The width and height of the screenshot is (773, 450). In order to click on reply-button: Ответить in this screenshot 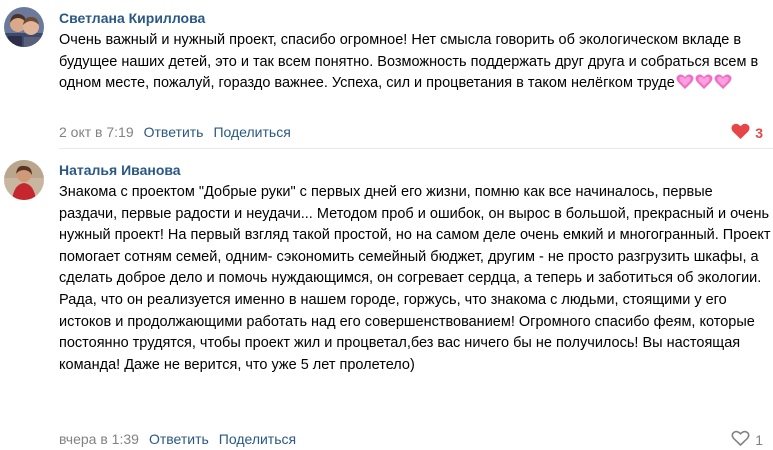, I will do `click(179, 439)`.